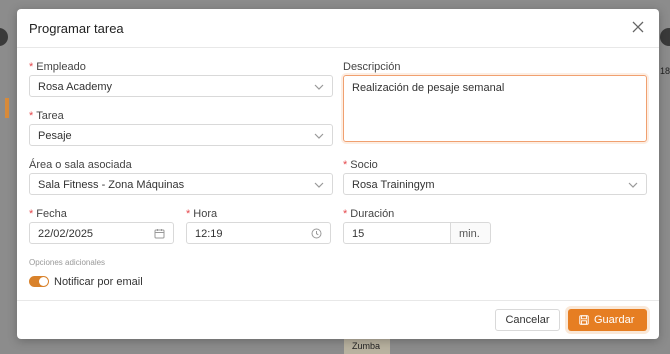 The height and width of the screenshot is (354, 670). What do you see at coordinates (111, 185) in the screenshot?
I see `area-value: Sala Fitness - Zona Máquinas` at bounding box center [111, 185].